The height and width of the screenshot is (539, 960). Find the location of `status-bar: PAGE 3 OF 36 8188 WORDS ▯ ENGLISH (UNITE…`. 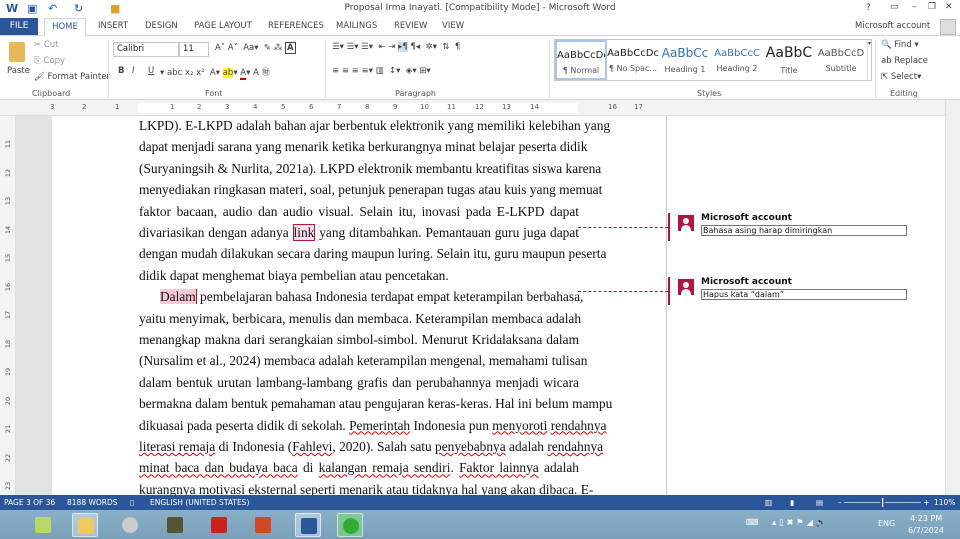

status-bar: PAGE 3 OF 36 8188 WORDS ▯ ENGLISH (UNITE… is located at coordinates (480, 502).